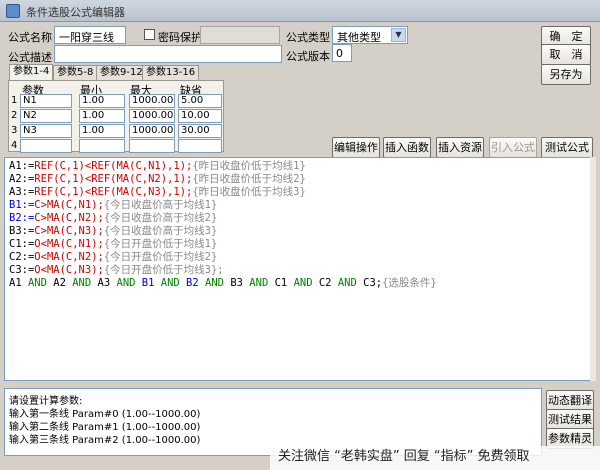 This screenshot has width=600, height=470. I want to click on code-var: C3;, so click(369, 283).